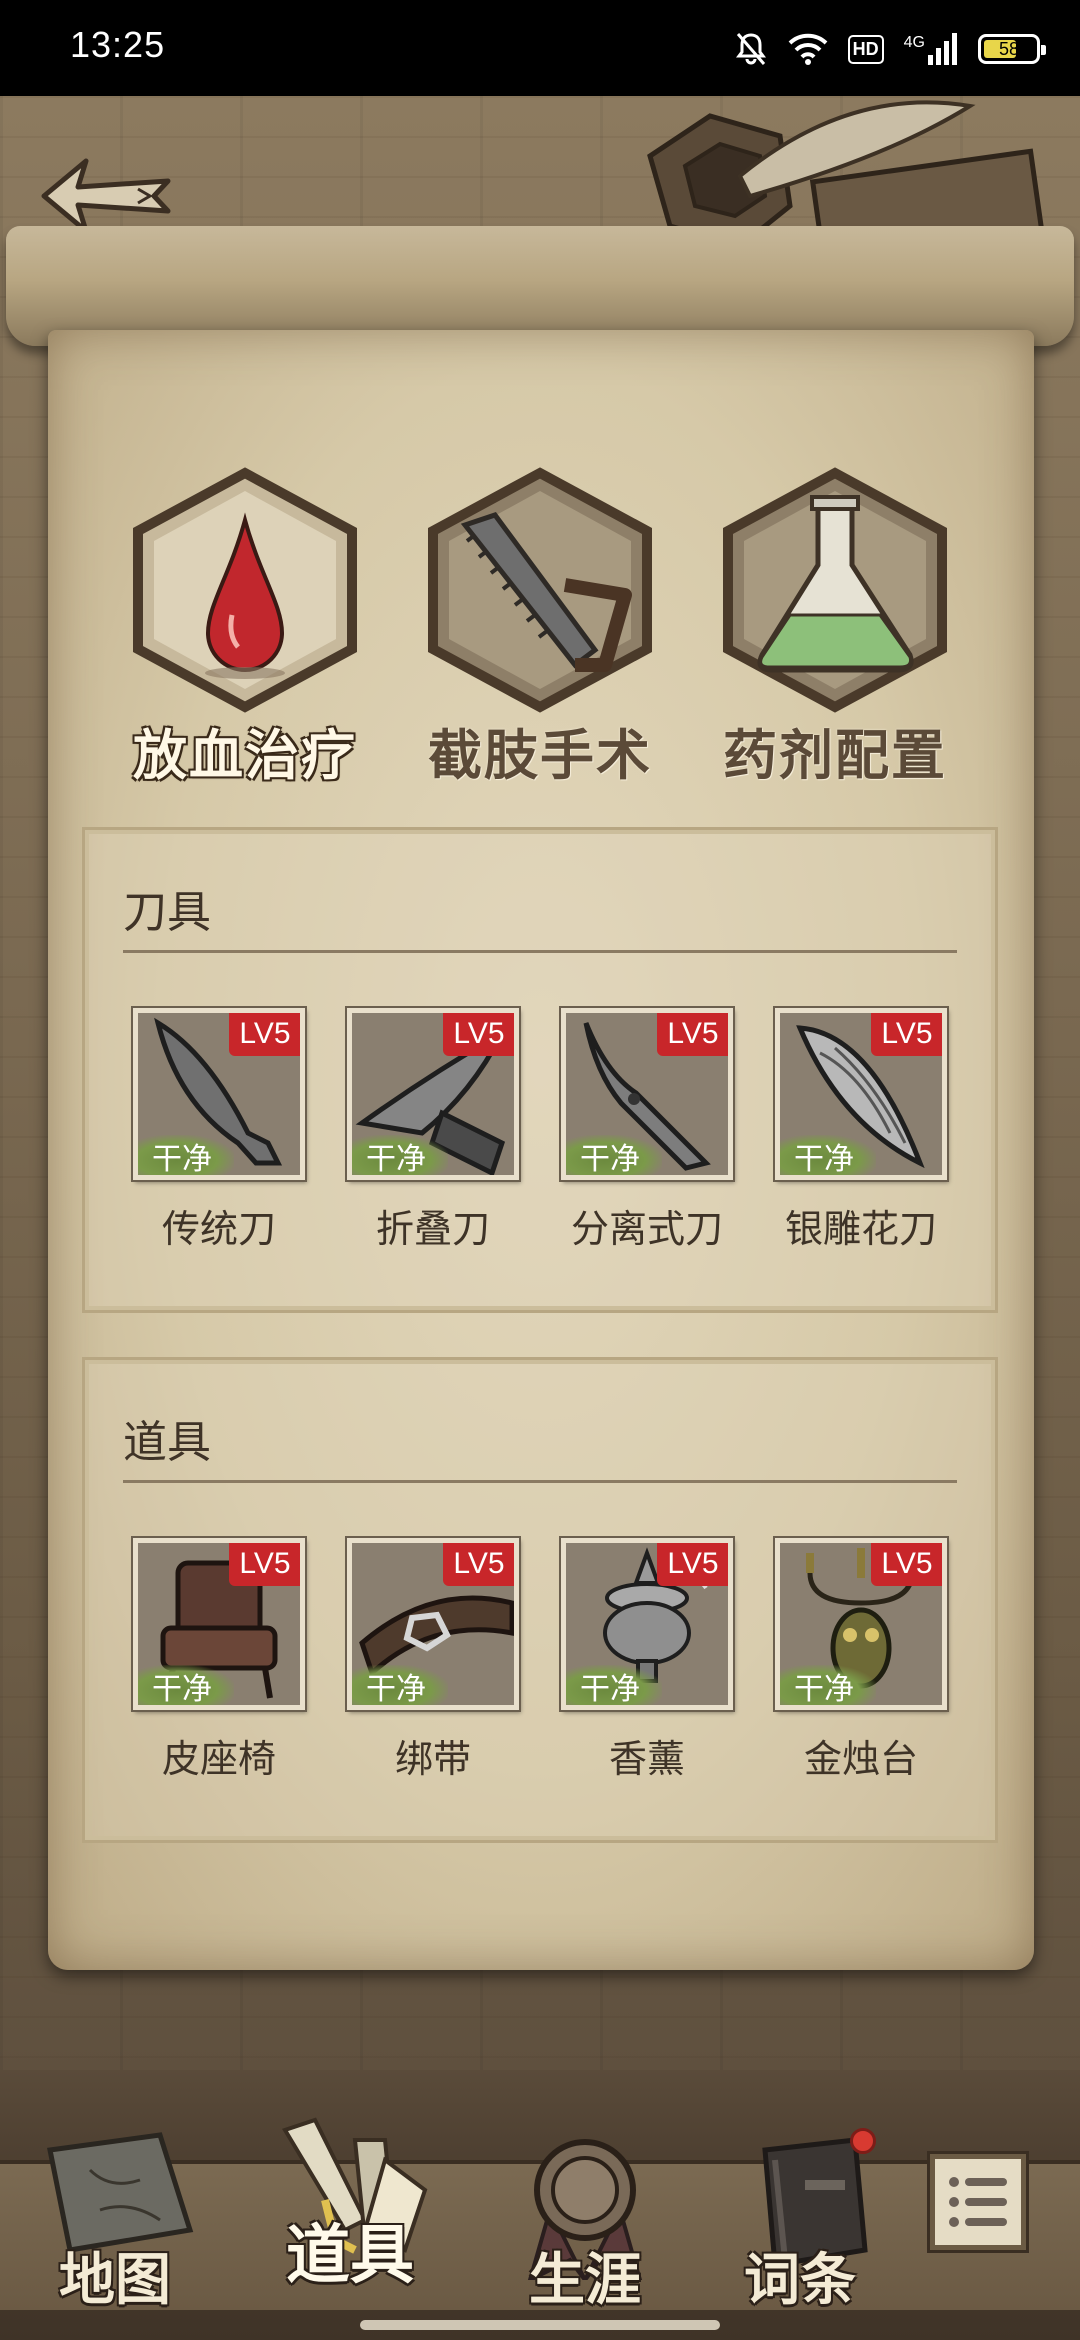 The image size is (1080, 2340). What do you see at coordinates (942, 49) in the screenshot?
I see `signal-icon` at bounding box center [942, 49].